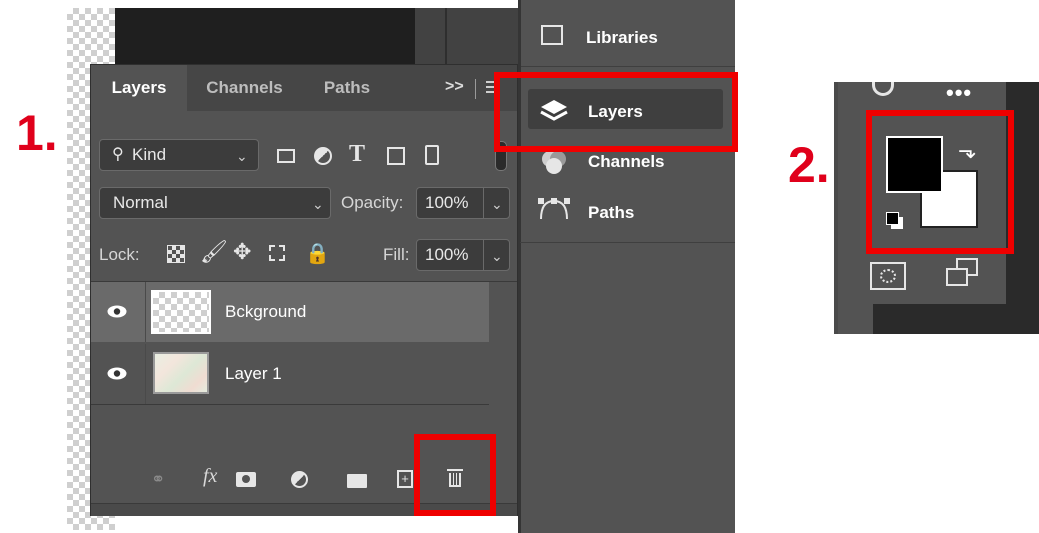 The width and height of the screenshot is (1039, 533). Describe the element at coordinates (483, 203) in the screenshot. I see `opacity-divider` at that location.